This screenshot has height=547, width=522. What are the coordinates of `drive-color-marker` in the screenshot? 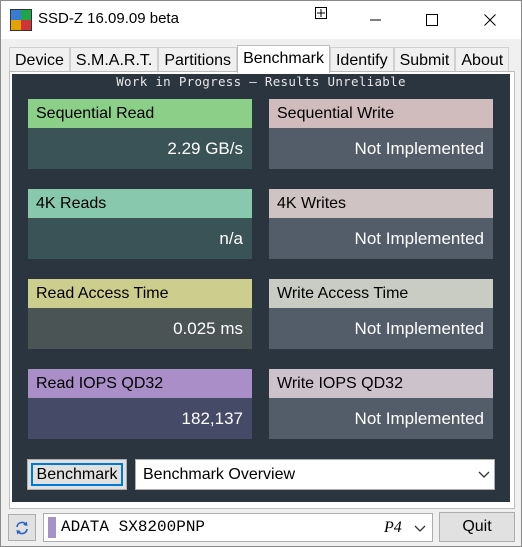 It's located at (52, 527).